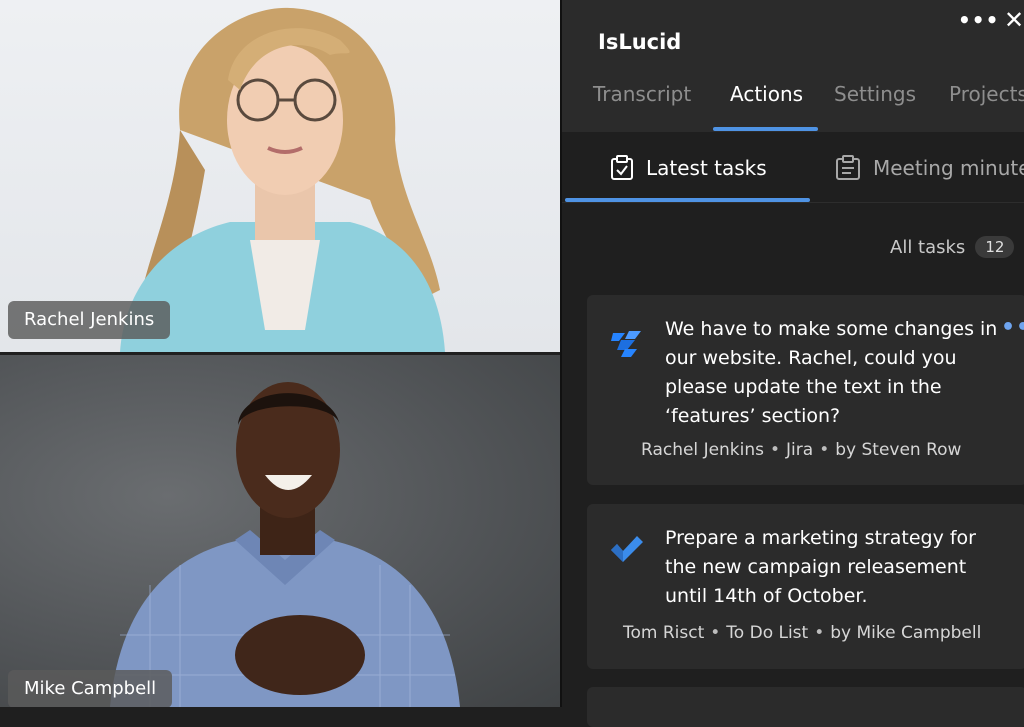 The height and width of the screenshot is (727, 1024). I want to click on panel-header, so click(793, 66).